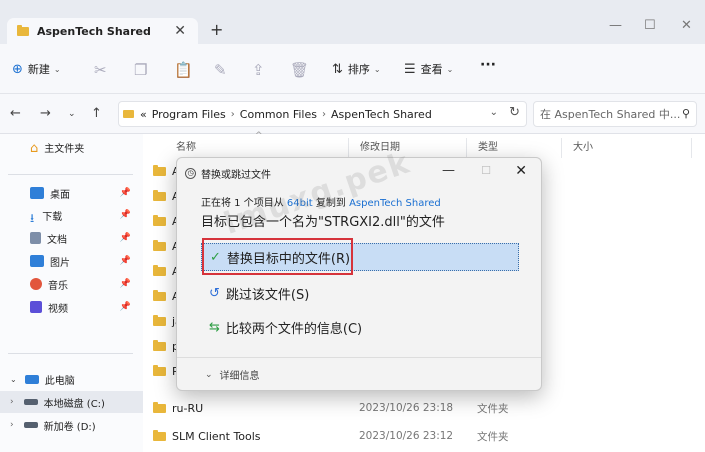 The width and height of the screenshot is (705, 452). Describe the element at coordinates (232, 375) in the screenshot. I see `more-details-toggle: ⌄ 详细信息` at that location.